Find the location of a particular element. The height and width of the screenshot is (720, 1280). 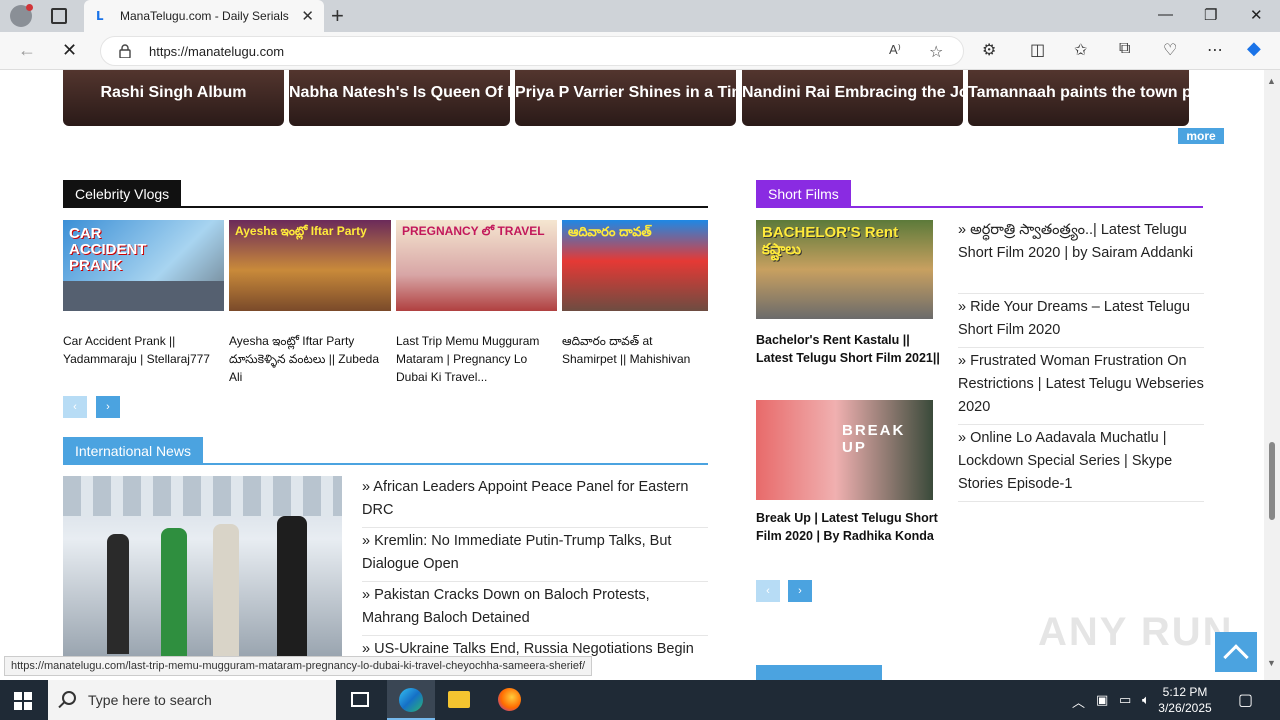

windows-start-icon is located at coordinates (23, 701).